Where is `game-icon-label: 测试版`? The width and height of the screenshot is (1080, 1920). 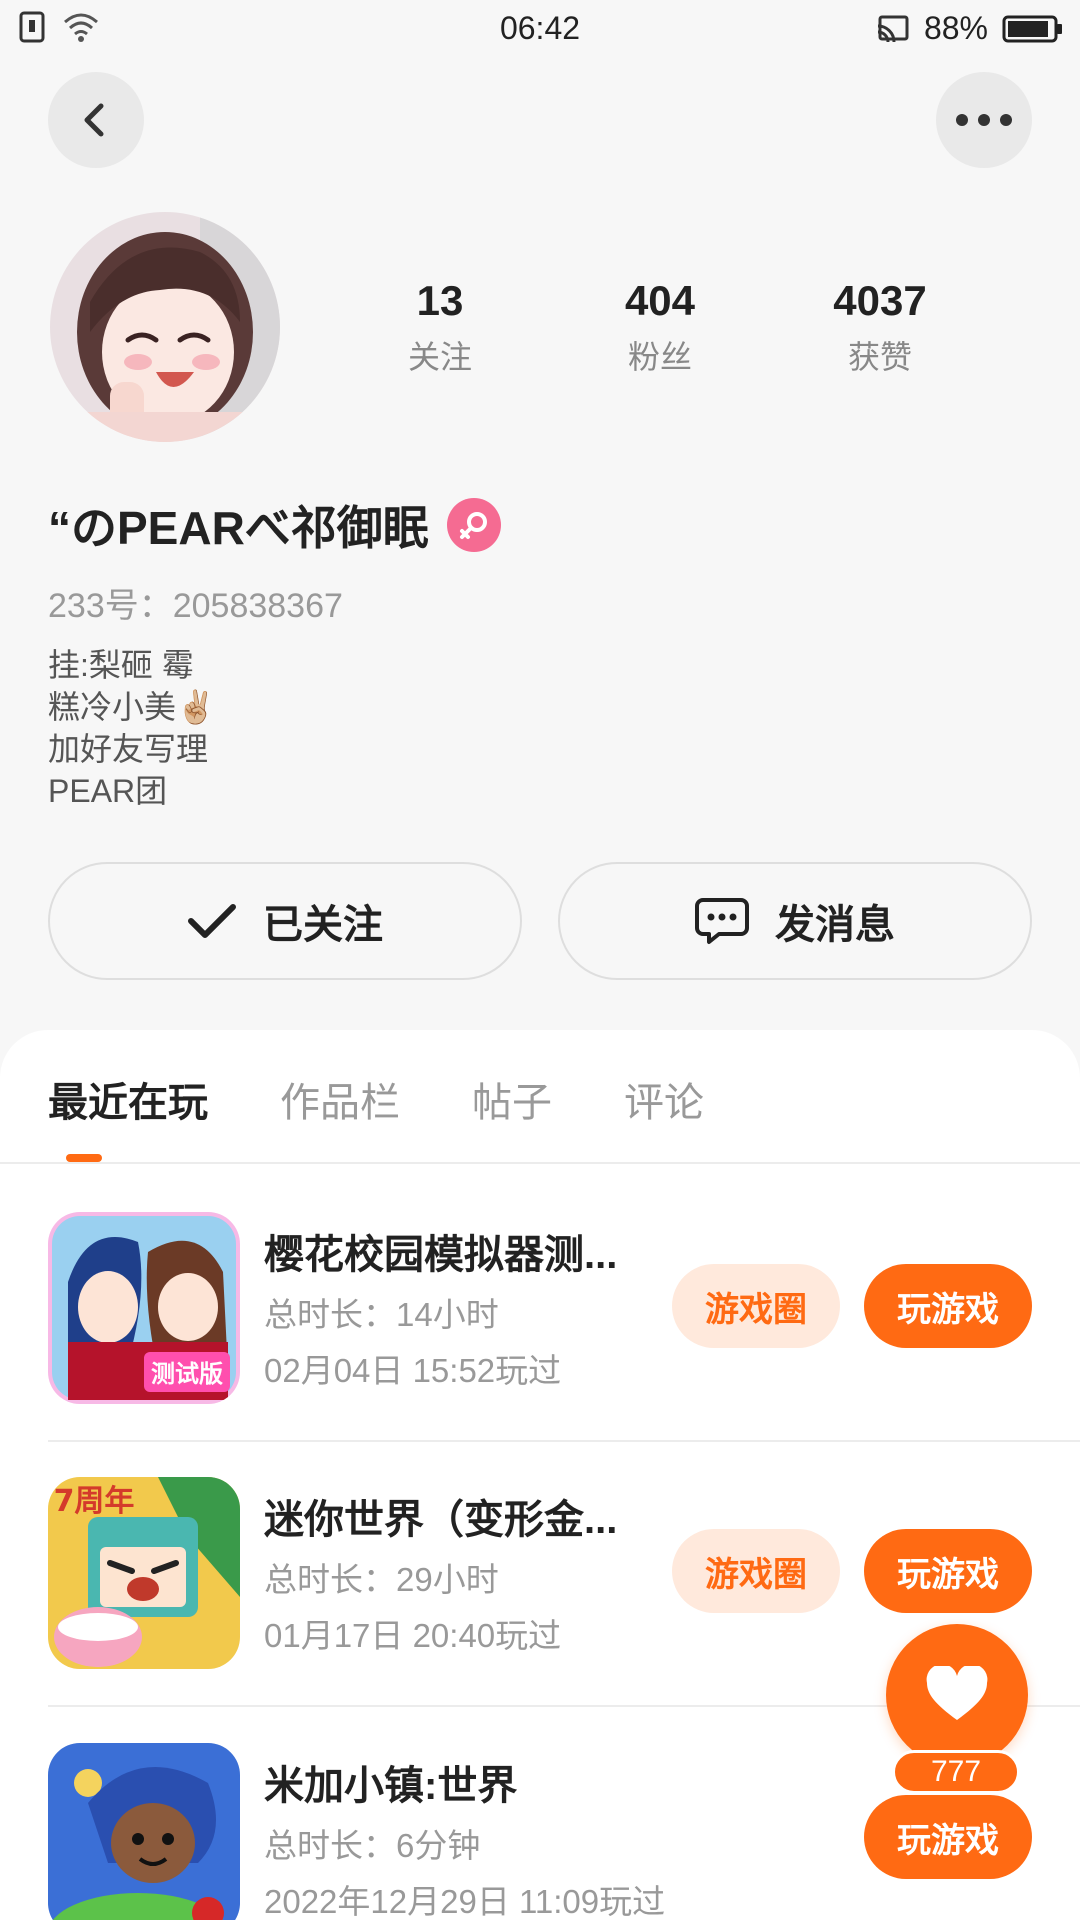
game-icon-label: 测试版 is located at coordinates (187, 1374).